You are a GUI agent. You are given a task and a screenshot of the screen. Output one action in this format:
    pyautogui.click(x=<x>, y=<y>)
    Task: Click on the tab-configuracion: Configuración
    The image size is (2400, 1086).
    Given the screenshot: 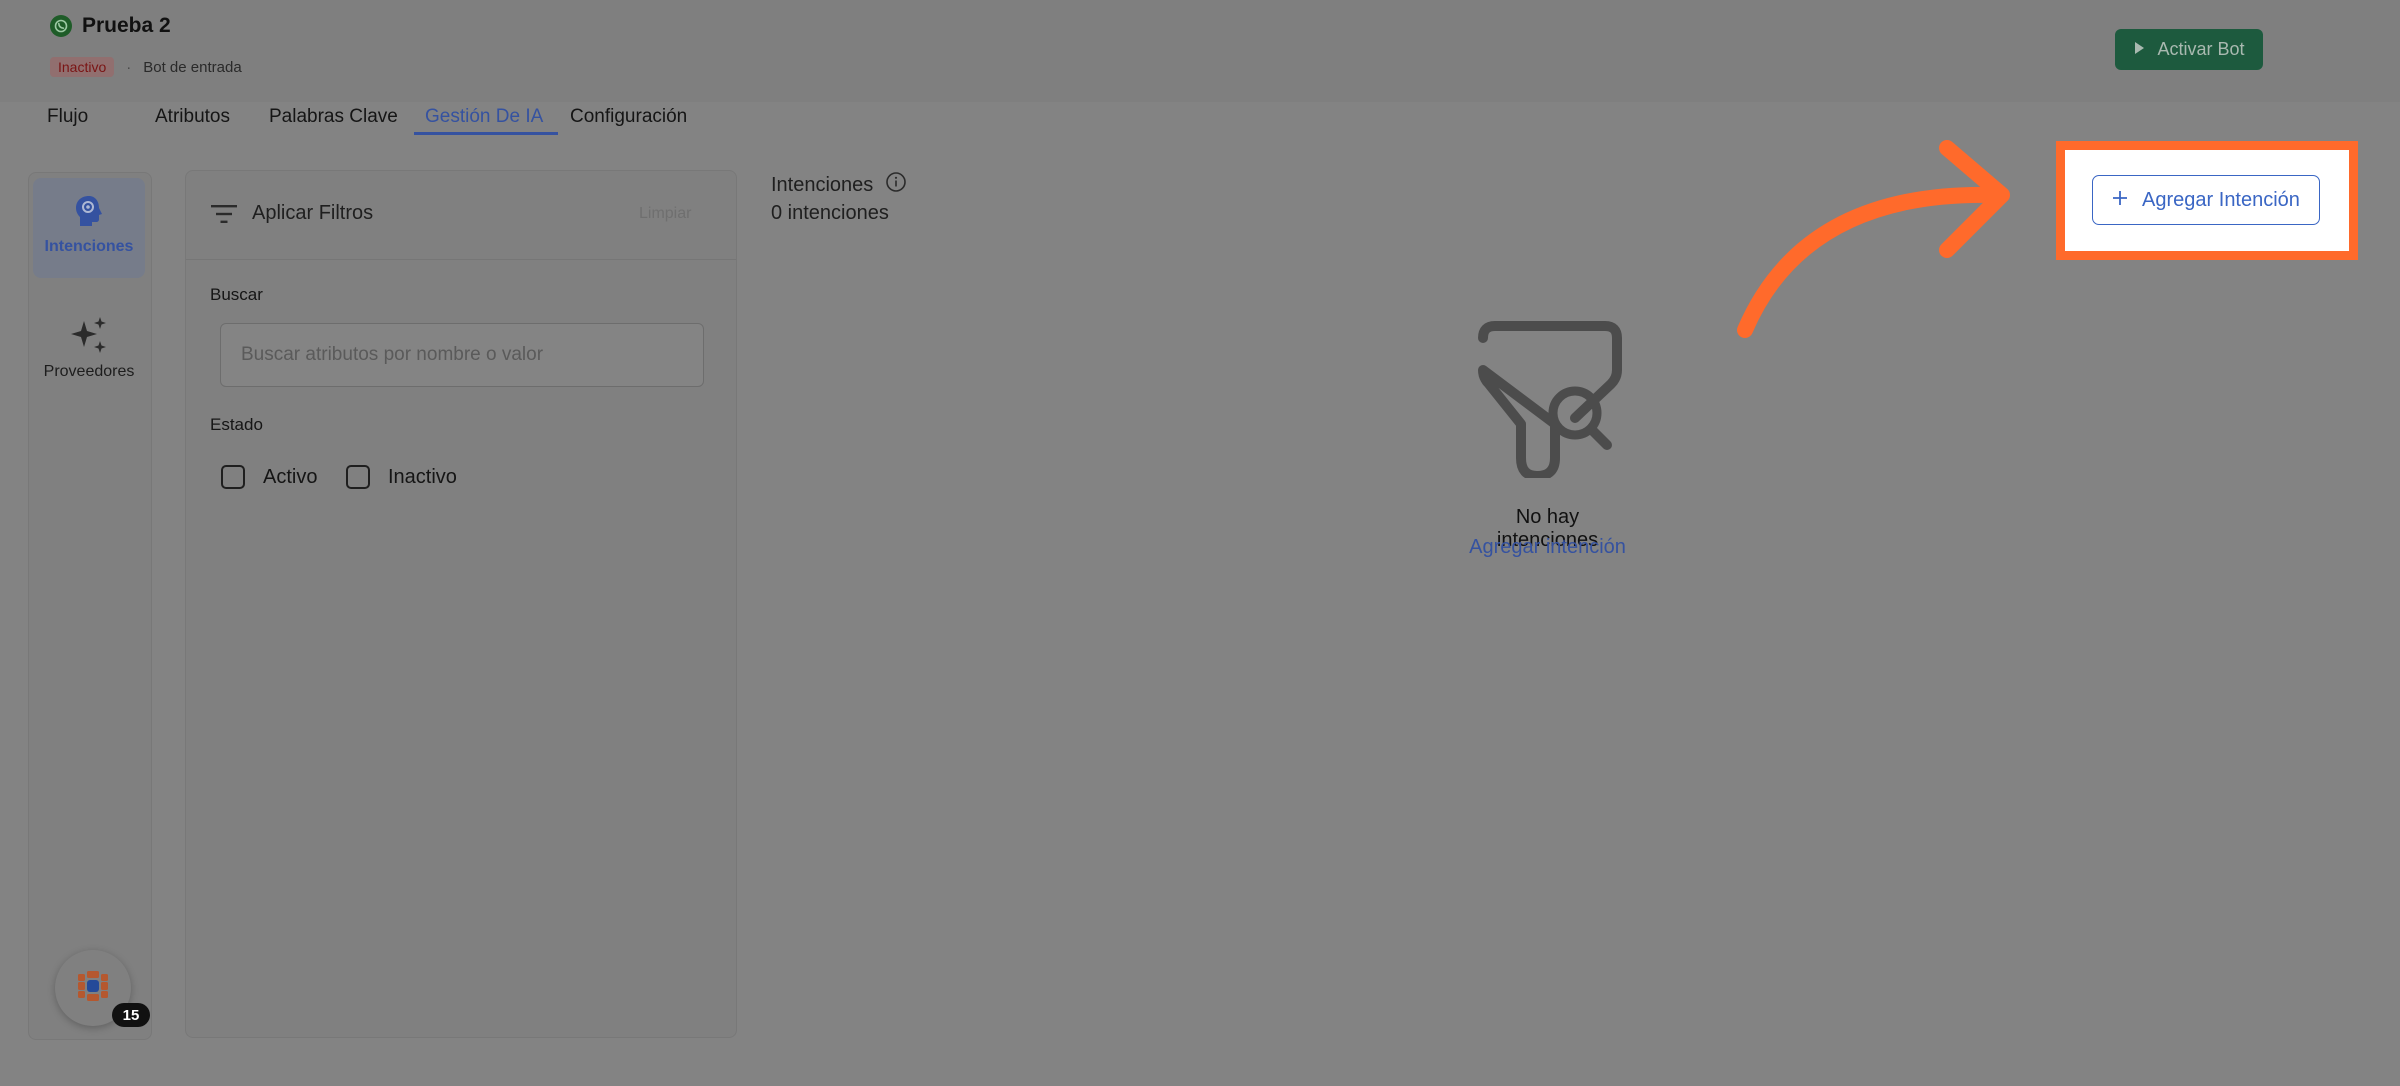 What is the action you would take?
    pyautogui.click(x=628, y=117)
    